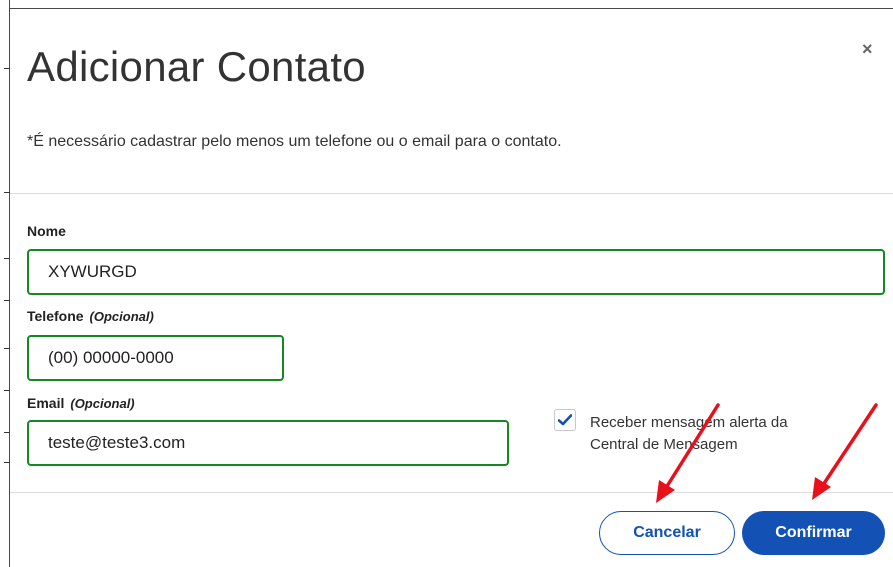  Describe the element at coordinates (102, 403) in the screenshot. I see `email-optional-text: (Opcional)` at that location.